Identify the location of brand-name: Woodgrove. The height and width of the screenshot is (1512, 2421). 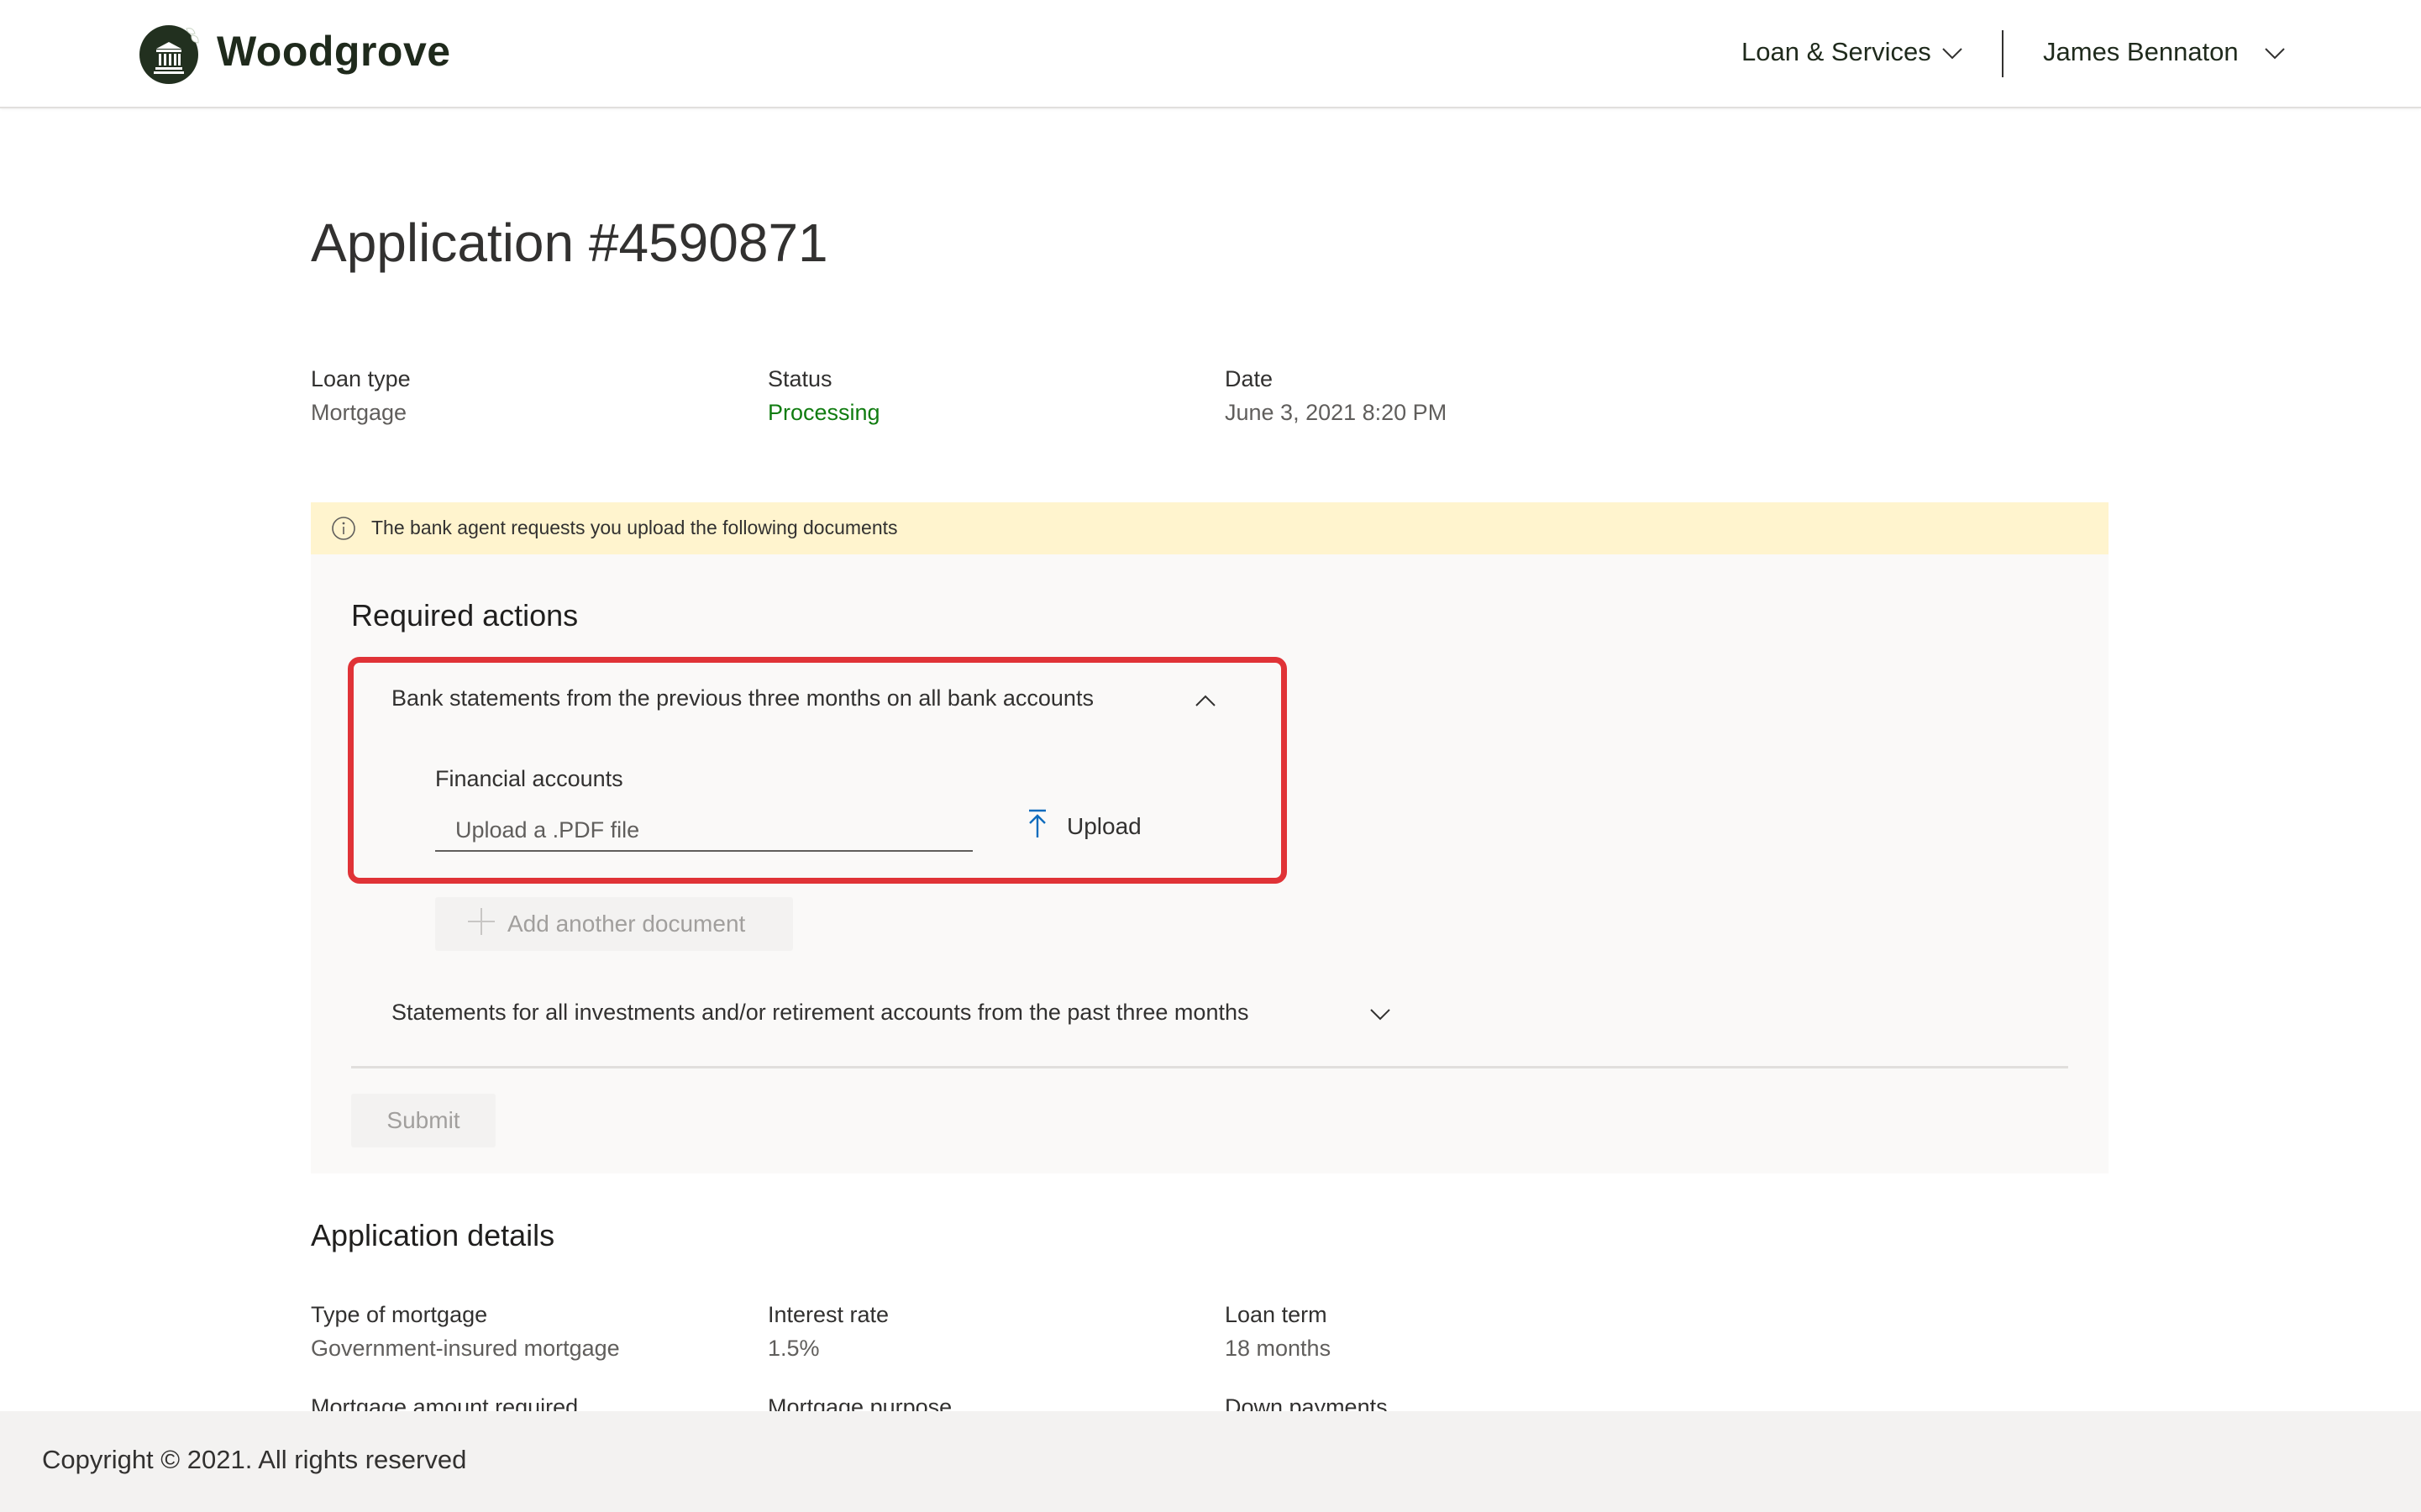
(334, 51).